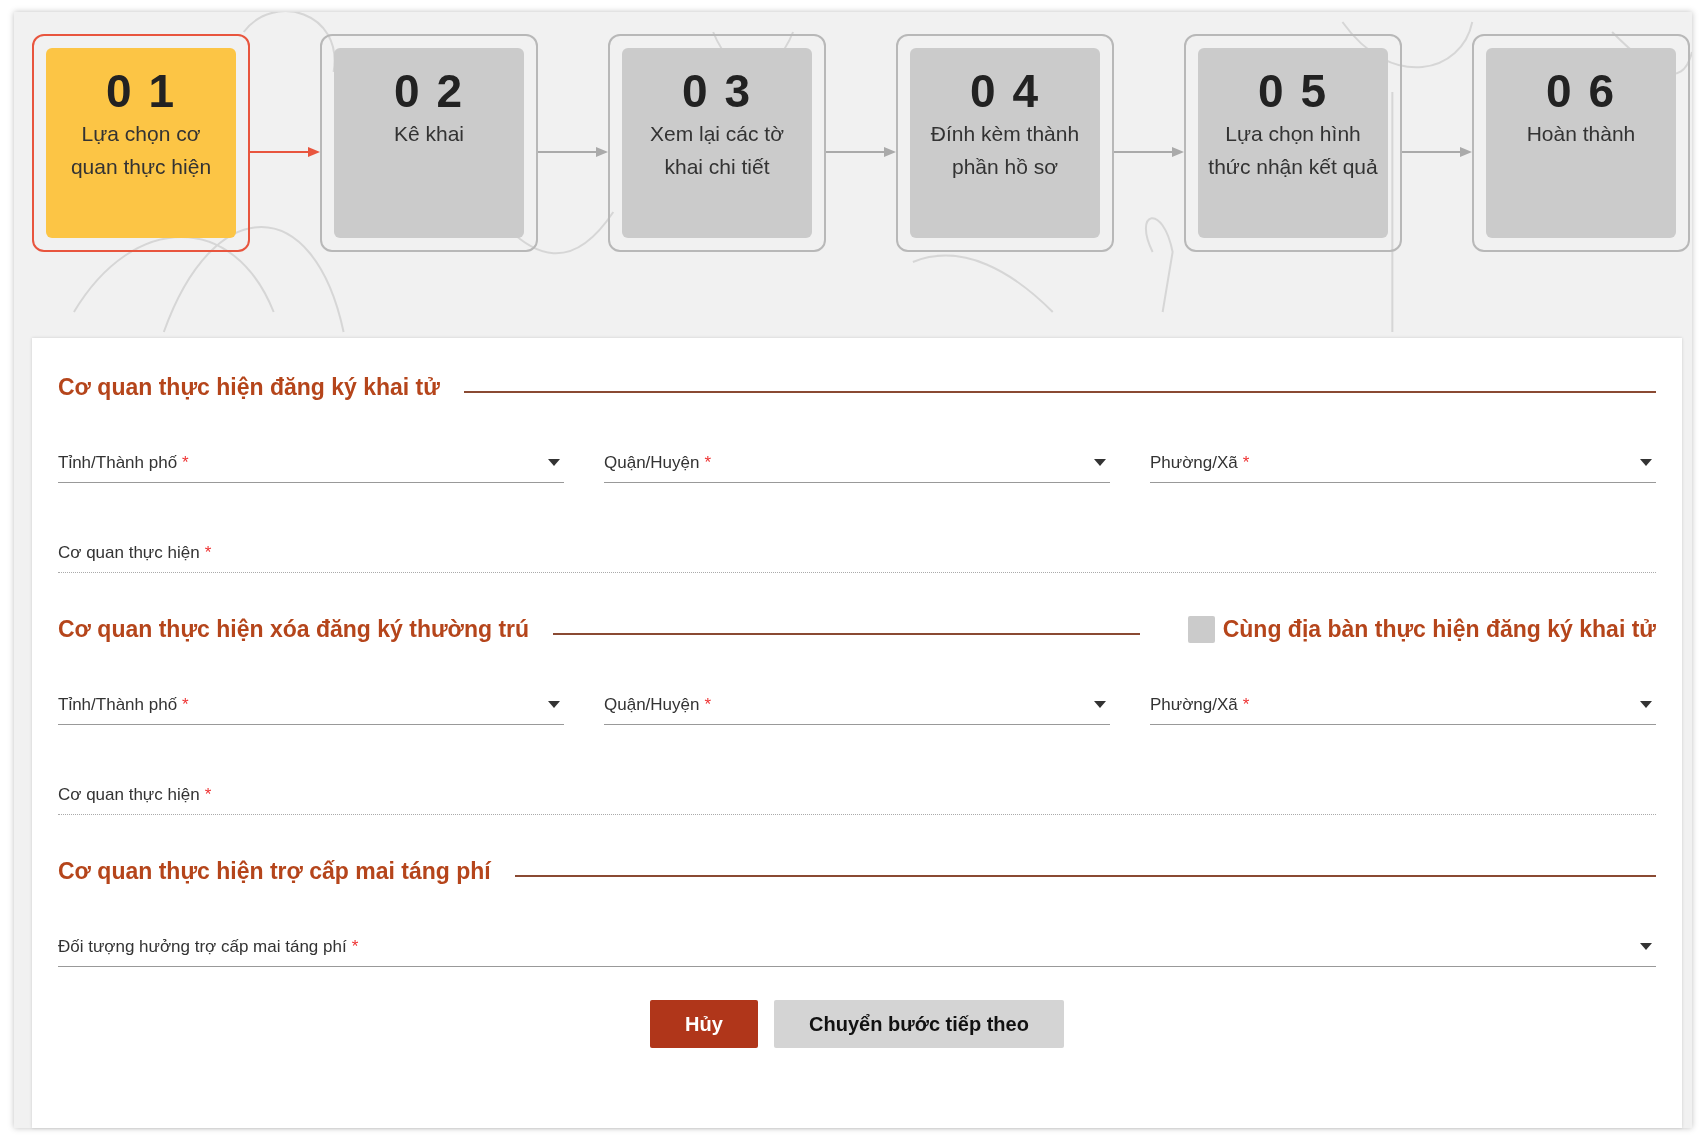 This screenshot has height=1140, width=1706. Describe the element at coordinates (717, 150) in the screenshot. I see `step-label: Xem lại các tờ khai chi tiết` at that location.